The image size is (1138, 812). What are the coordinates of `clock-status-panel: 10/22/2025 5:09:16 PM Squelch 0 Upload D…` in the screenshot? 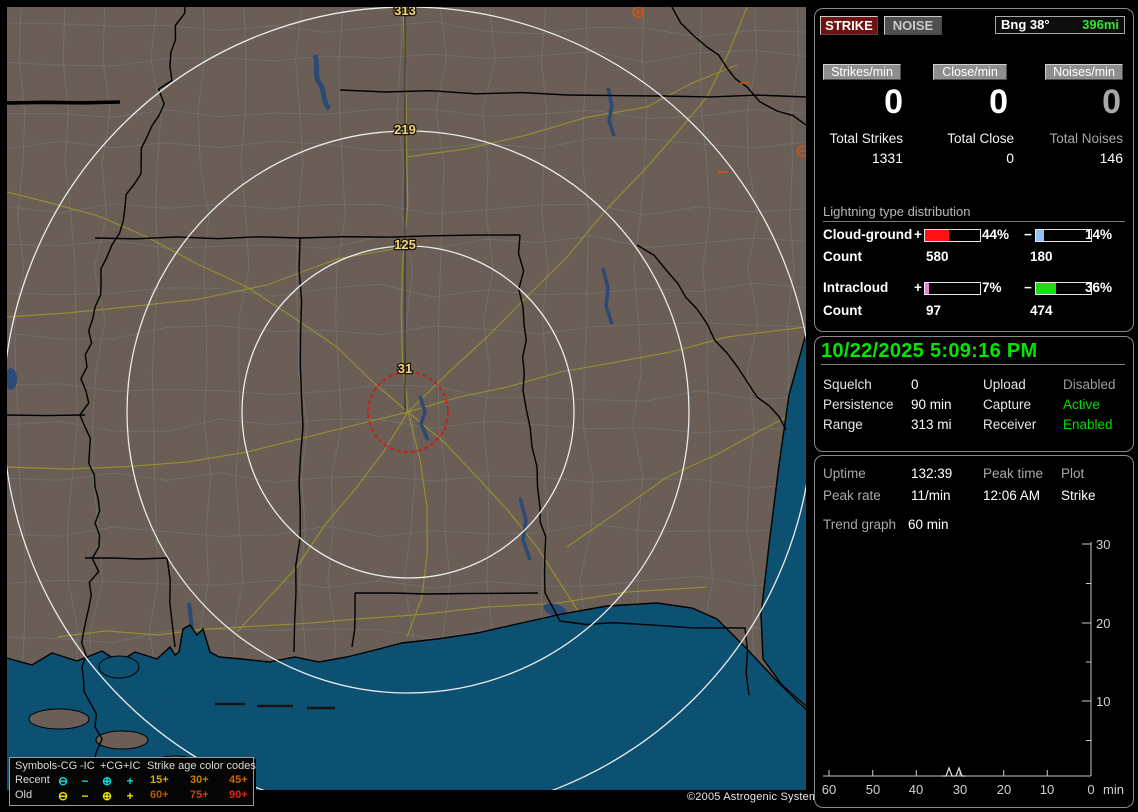 It's located at (974, 394).